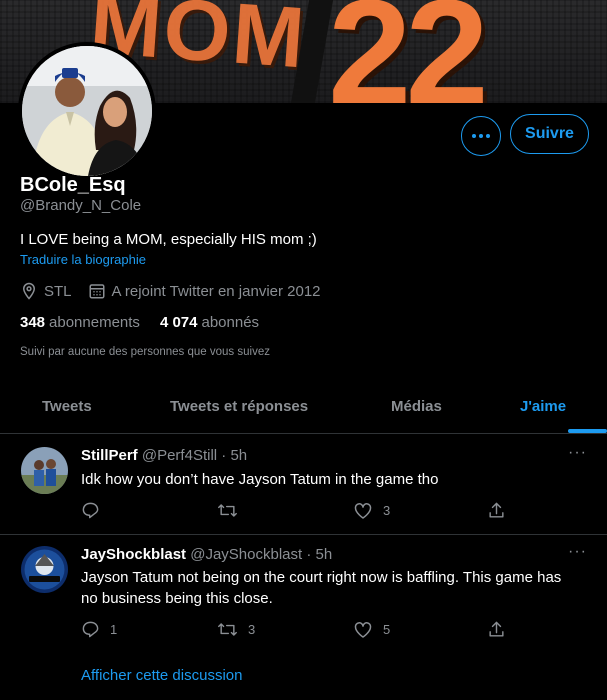  I want to click on tab-tweets-replies: Tweets et réponses, so click(239, 406).